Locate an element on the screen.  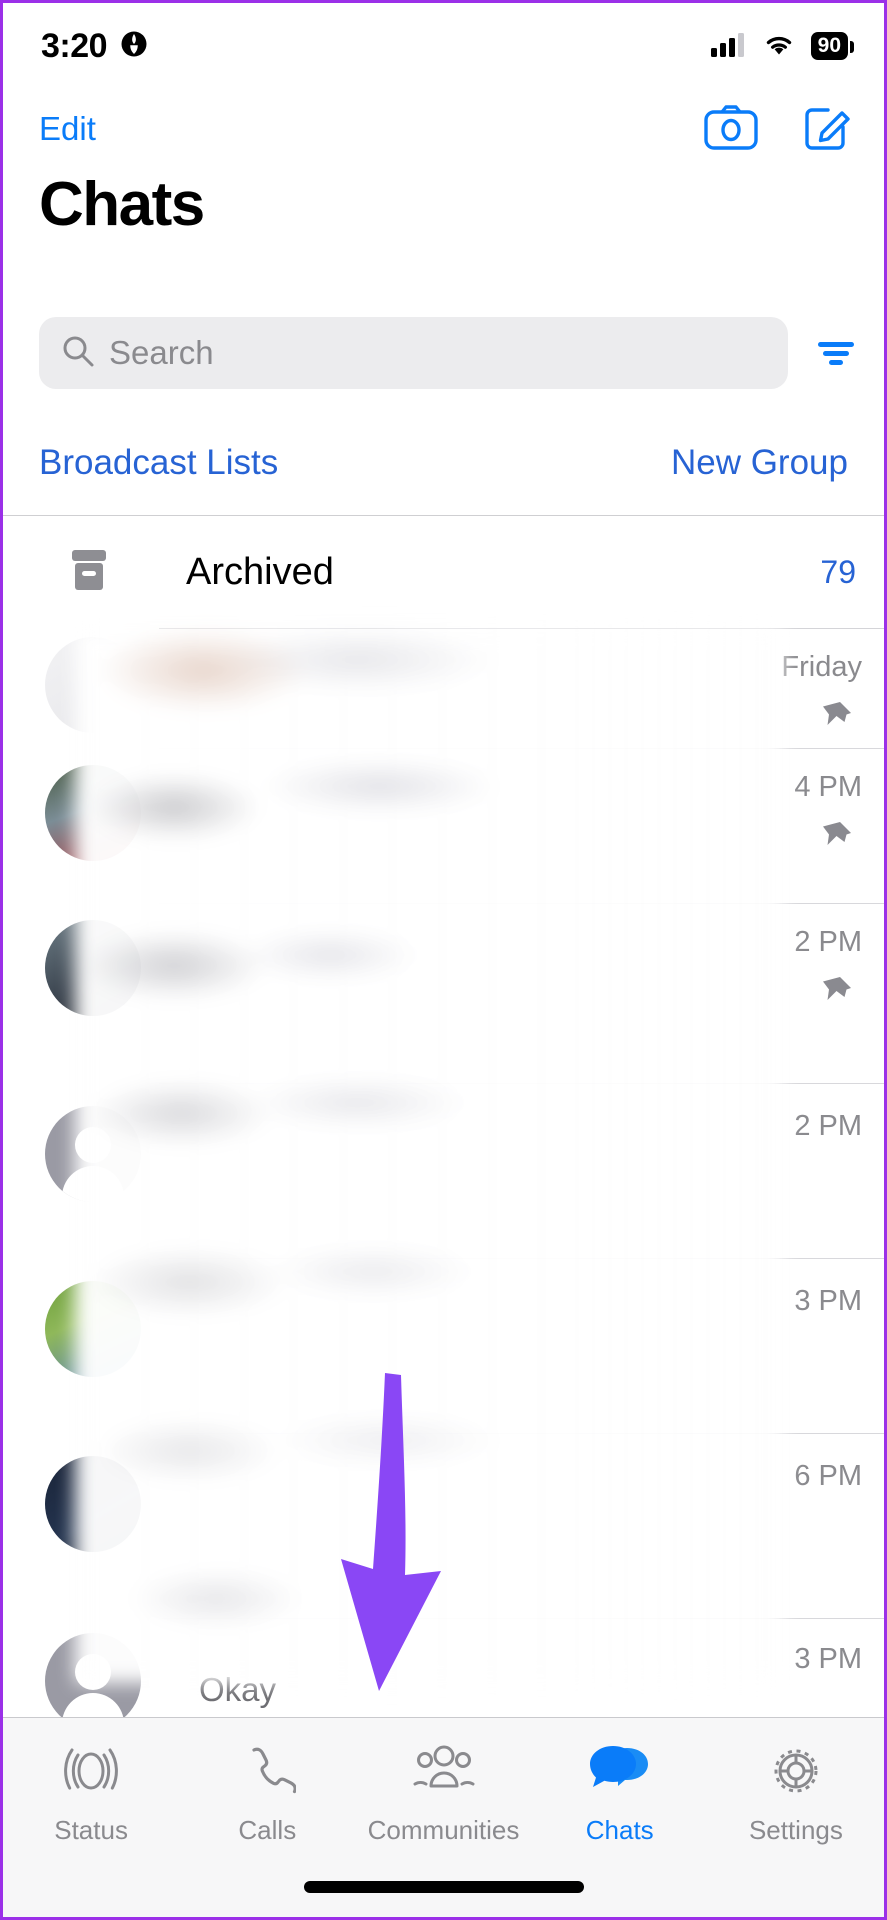
tab-chats: Chats is located at coordinates (620, 1794).